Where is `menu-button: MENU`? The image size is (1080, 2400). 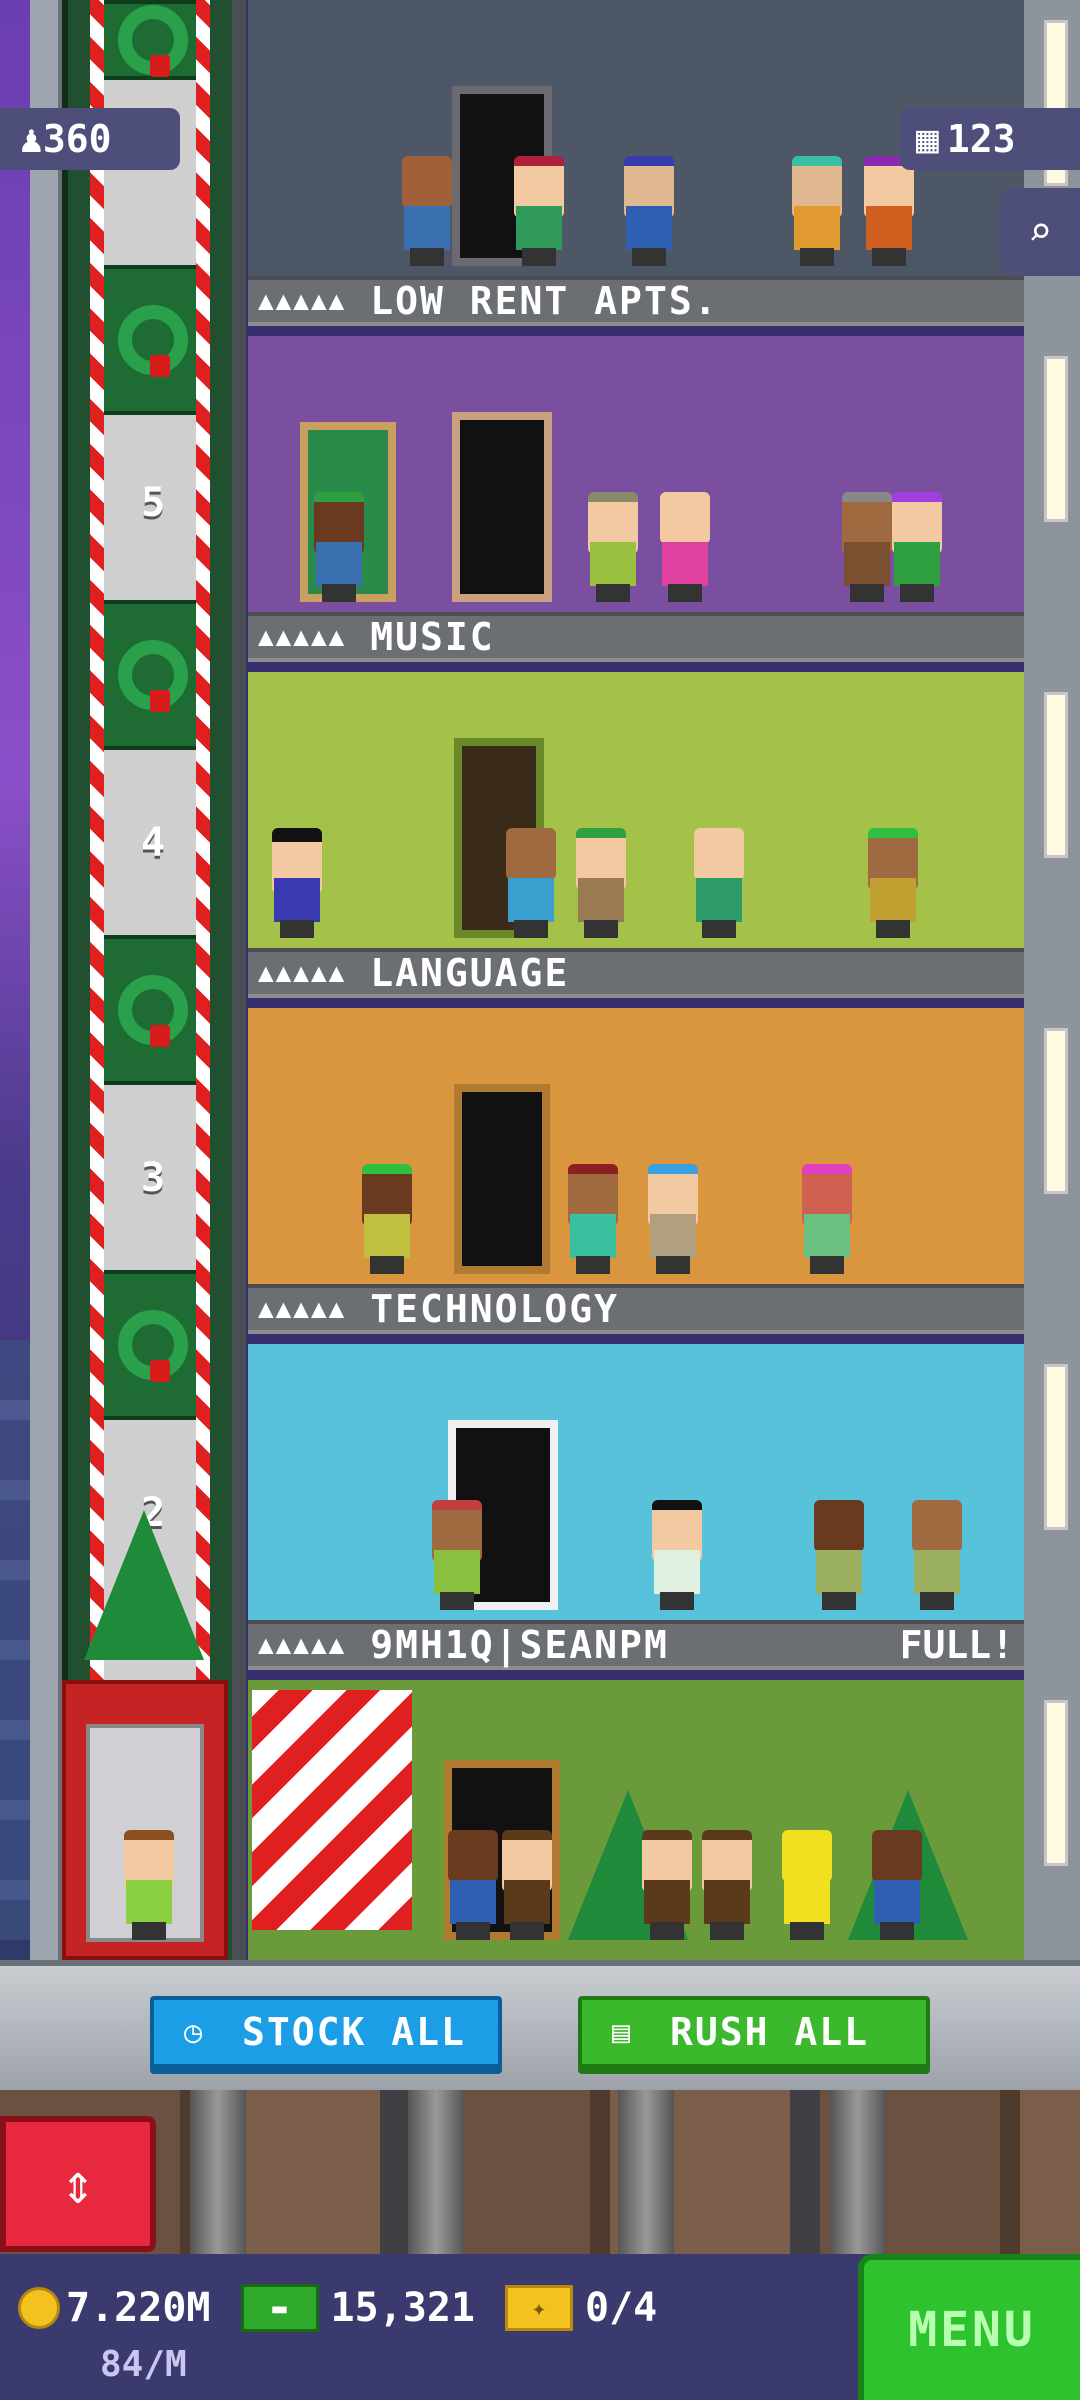 menu-button: MENU is located at coordinates (969, 2327).